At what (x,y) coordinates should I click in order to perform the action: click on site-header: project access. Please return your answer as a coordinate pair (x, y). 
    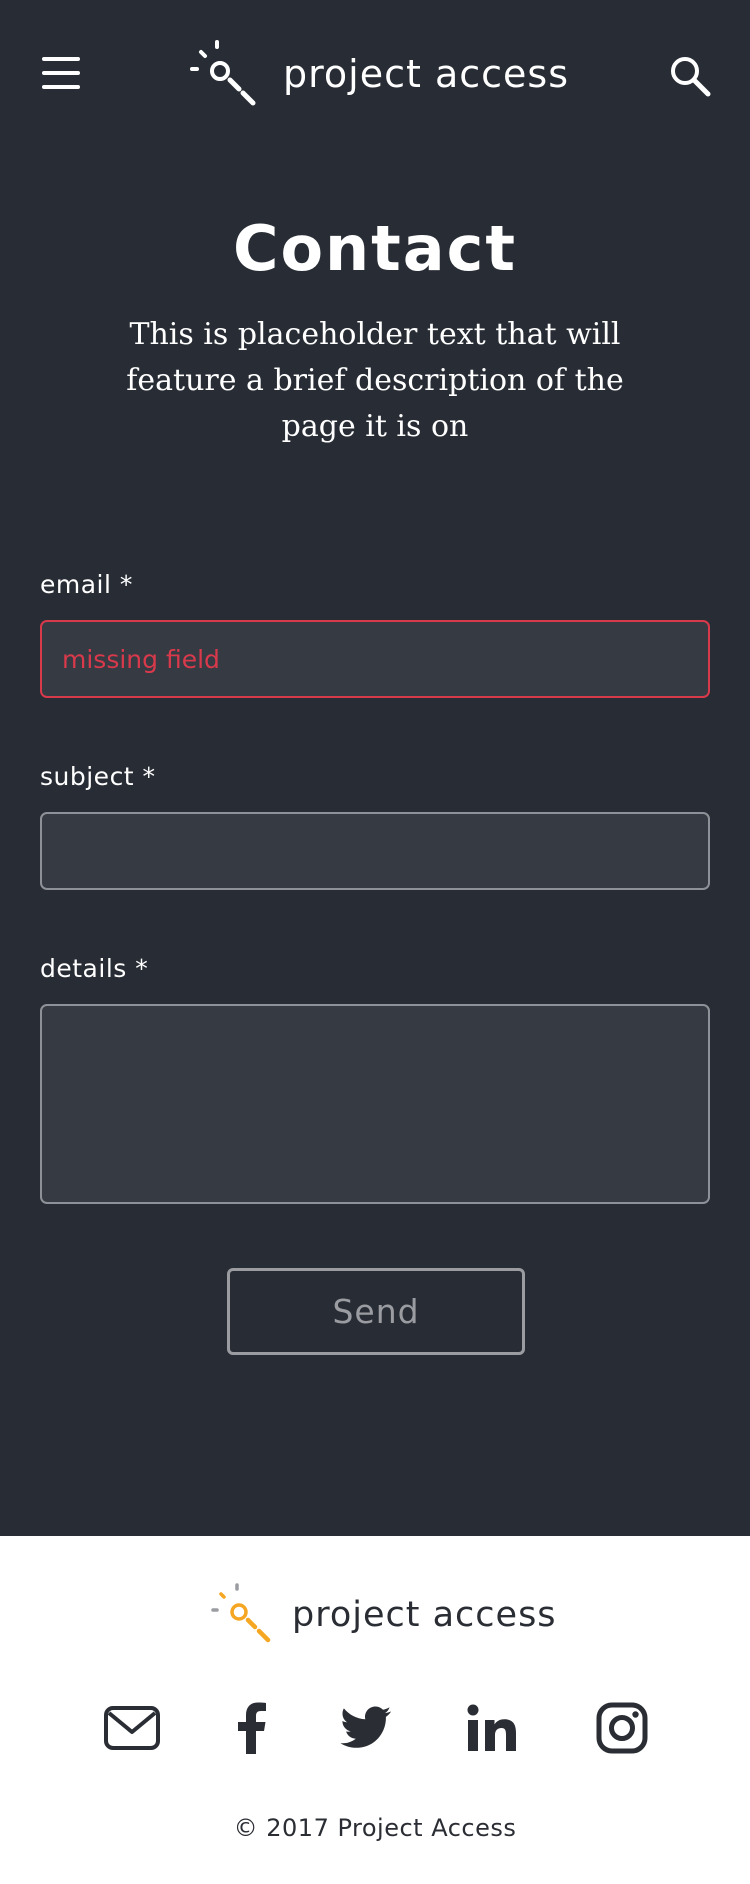
    Looking at the image, I should click on (375, 75).